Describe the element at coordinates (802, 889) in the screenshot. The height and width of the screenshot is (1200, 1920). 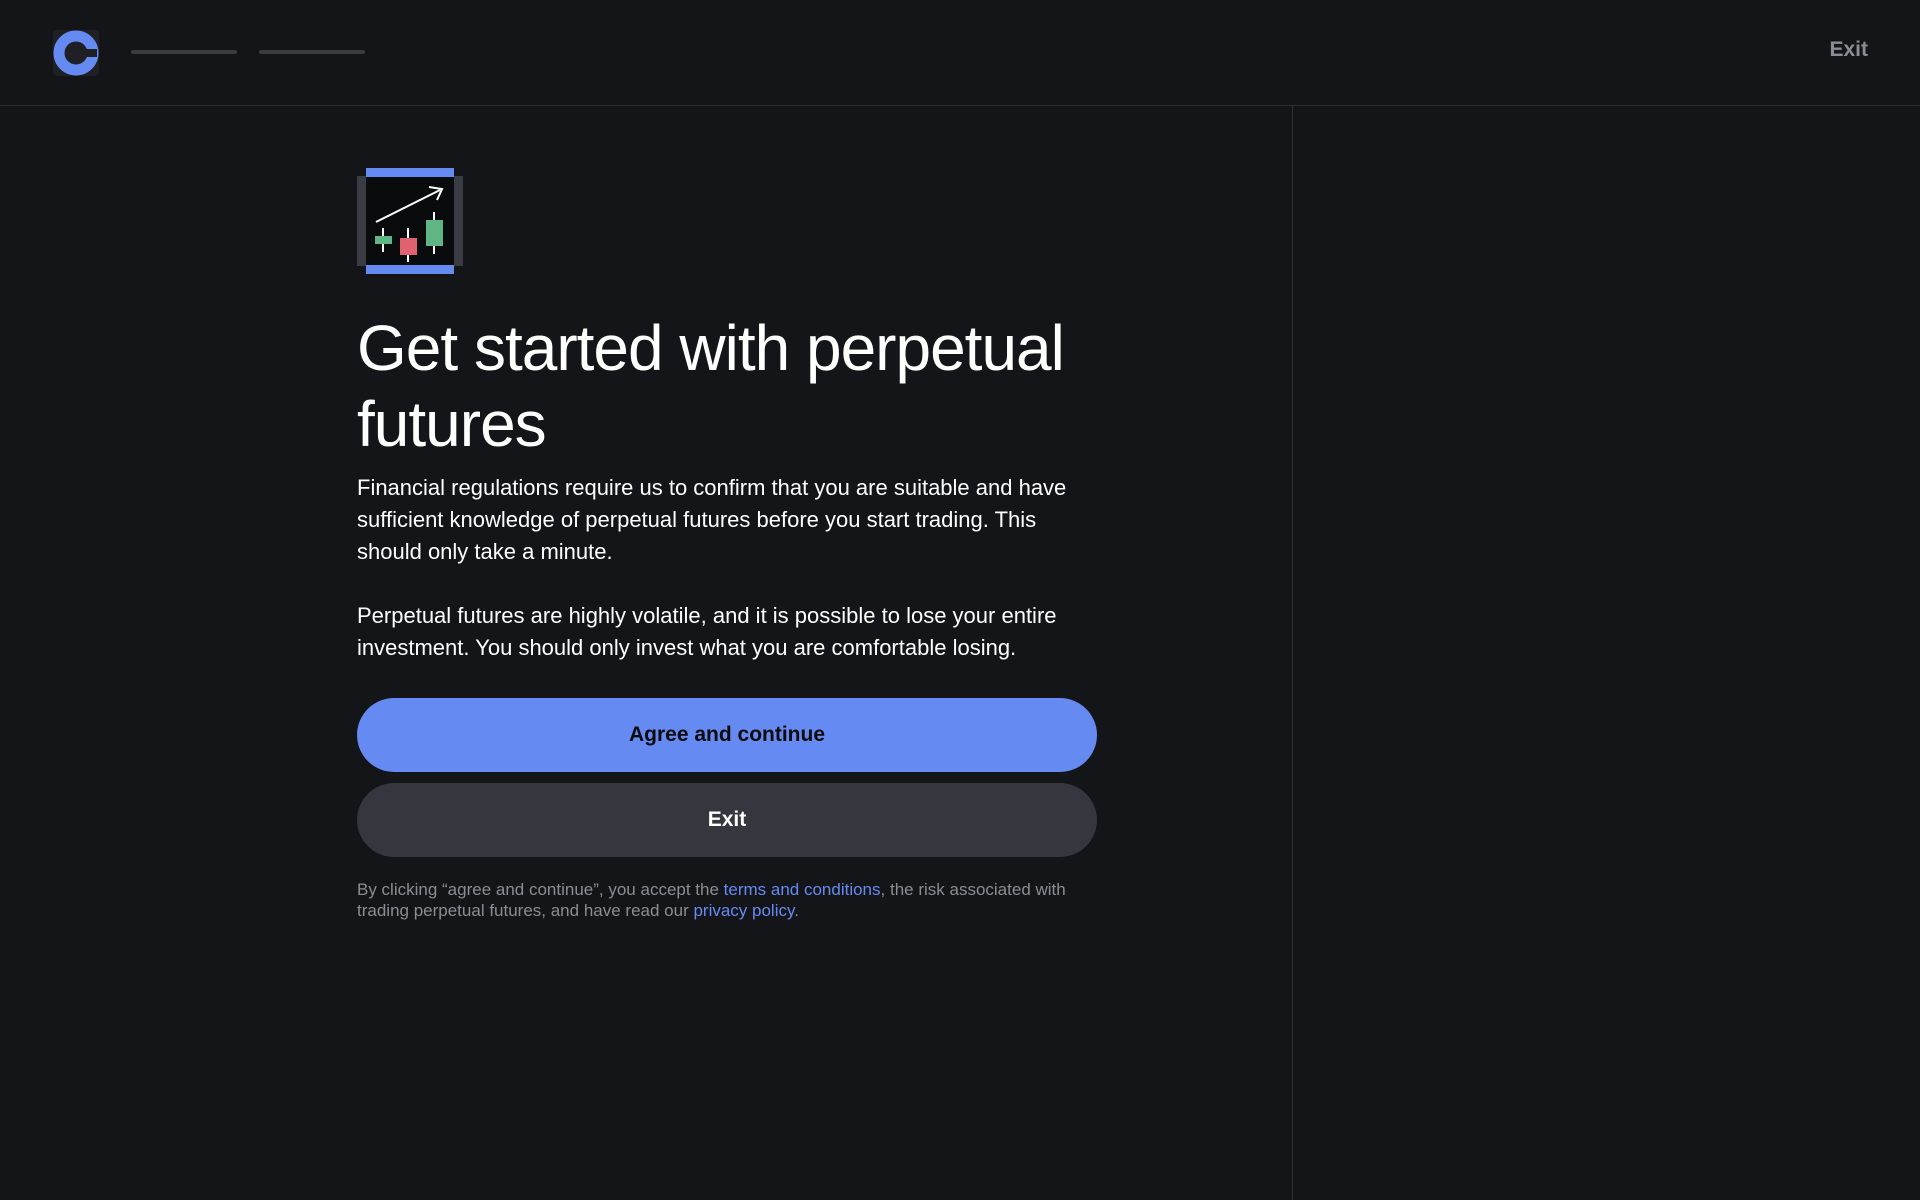
I see `terms-and-conditions-link: terms and conditions` at that location.